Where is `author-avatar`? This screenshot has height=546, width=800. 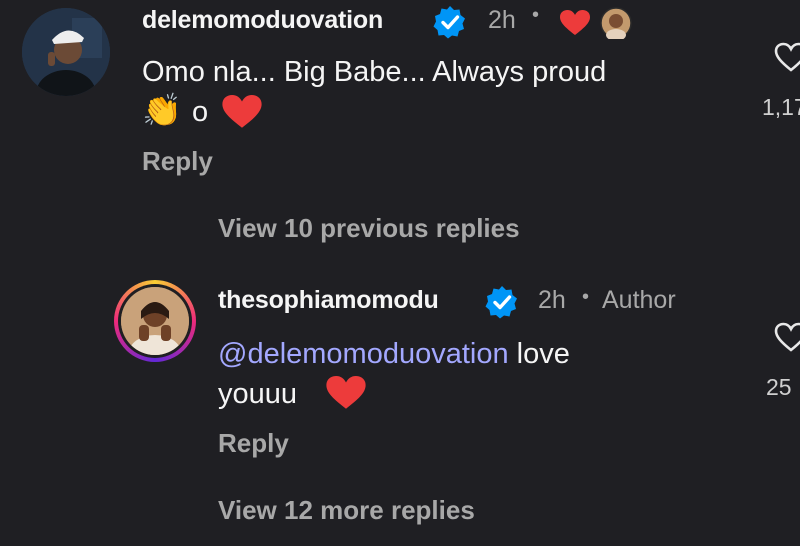
author-avatar is located at coordinates (155, 321).